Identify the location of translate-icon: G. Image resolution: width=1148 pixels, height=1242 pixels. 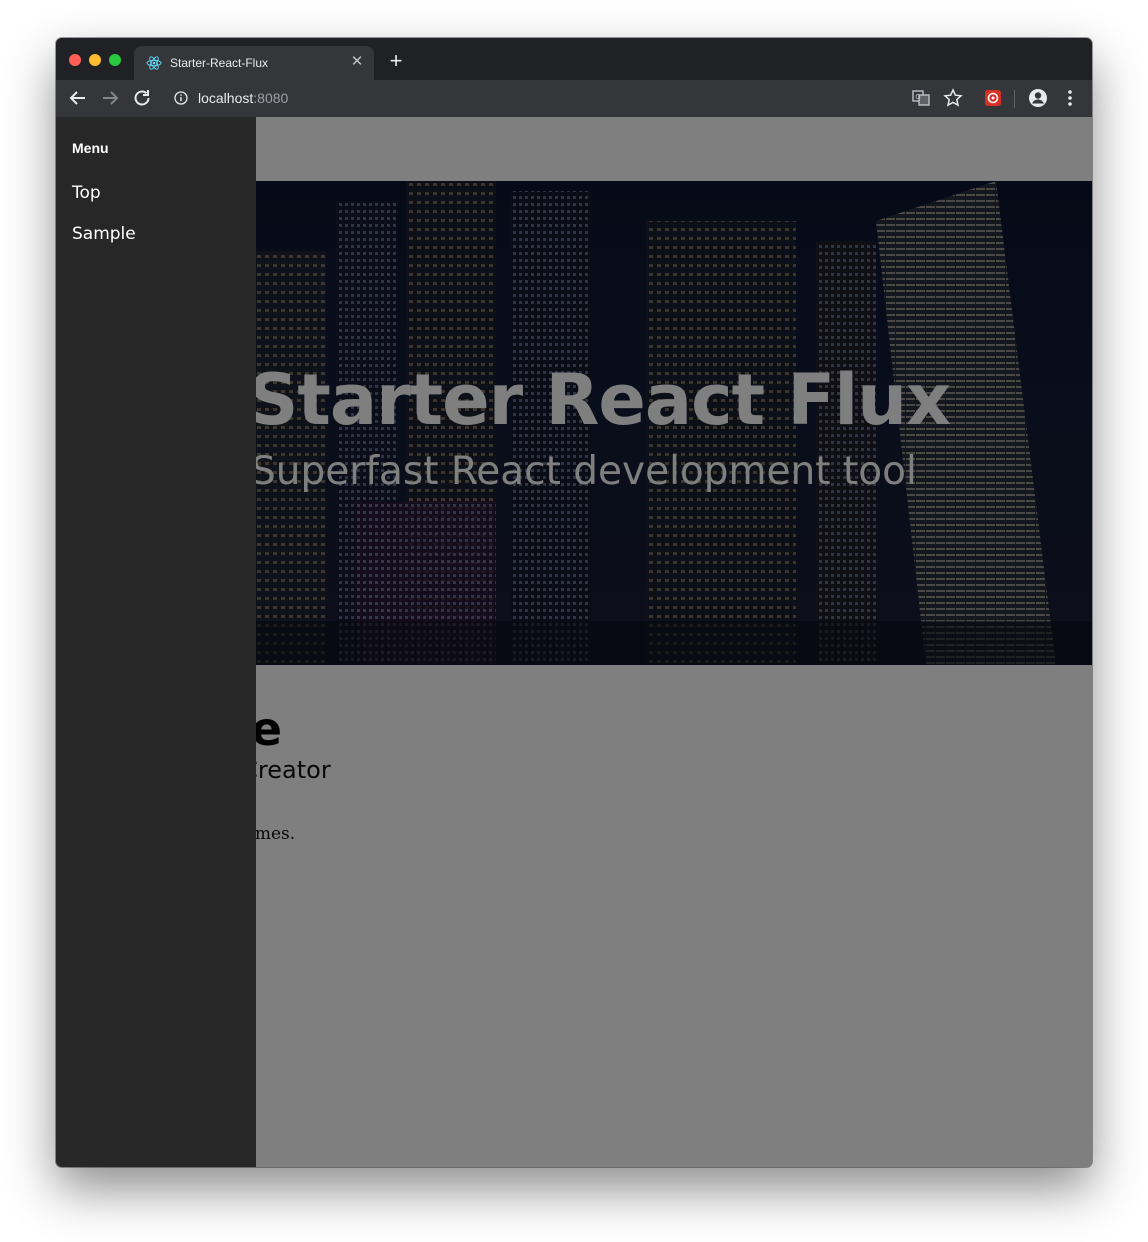
(921, 98).